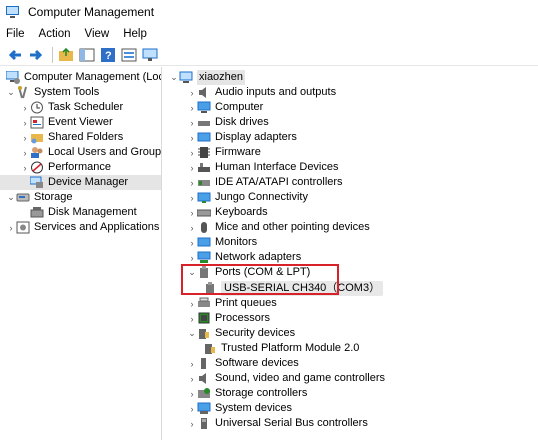 This screenshot has height=440, width=538. Describe the element at coordinates (263, 167) in the screenshot. I see `device-category-hid: › Human Interface Devices` at that location.